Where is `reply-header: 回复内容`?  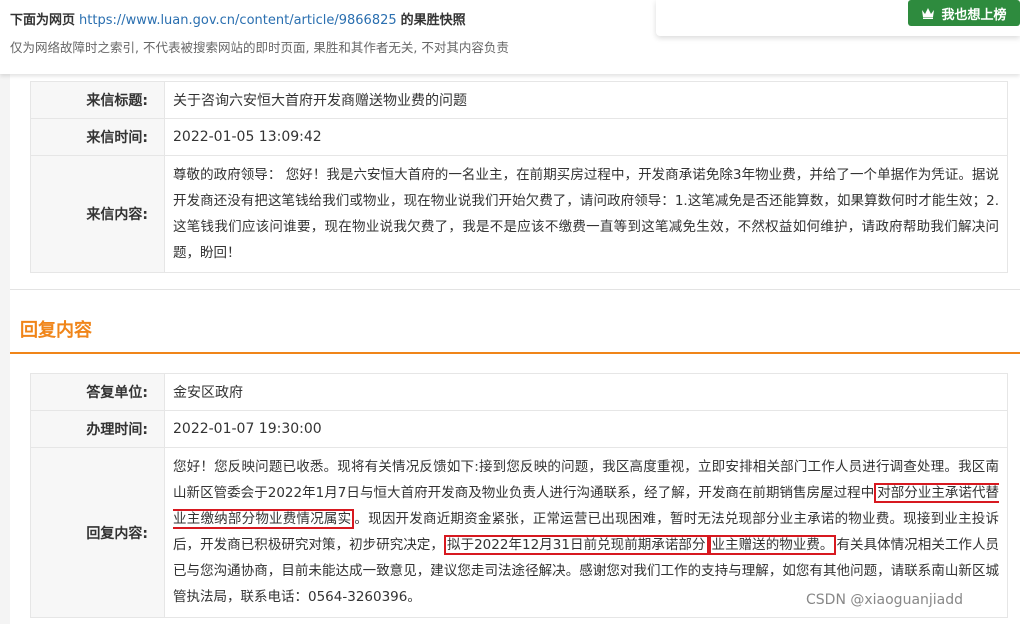 reply-header: 回复内容 is located at coordinates (515, 327).